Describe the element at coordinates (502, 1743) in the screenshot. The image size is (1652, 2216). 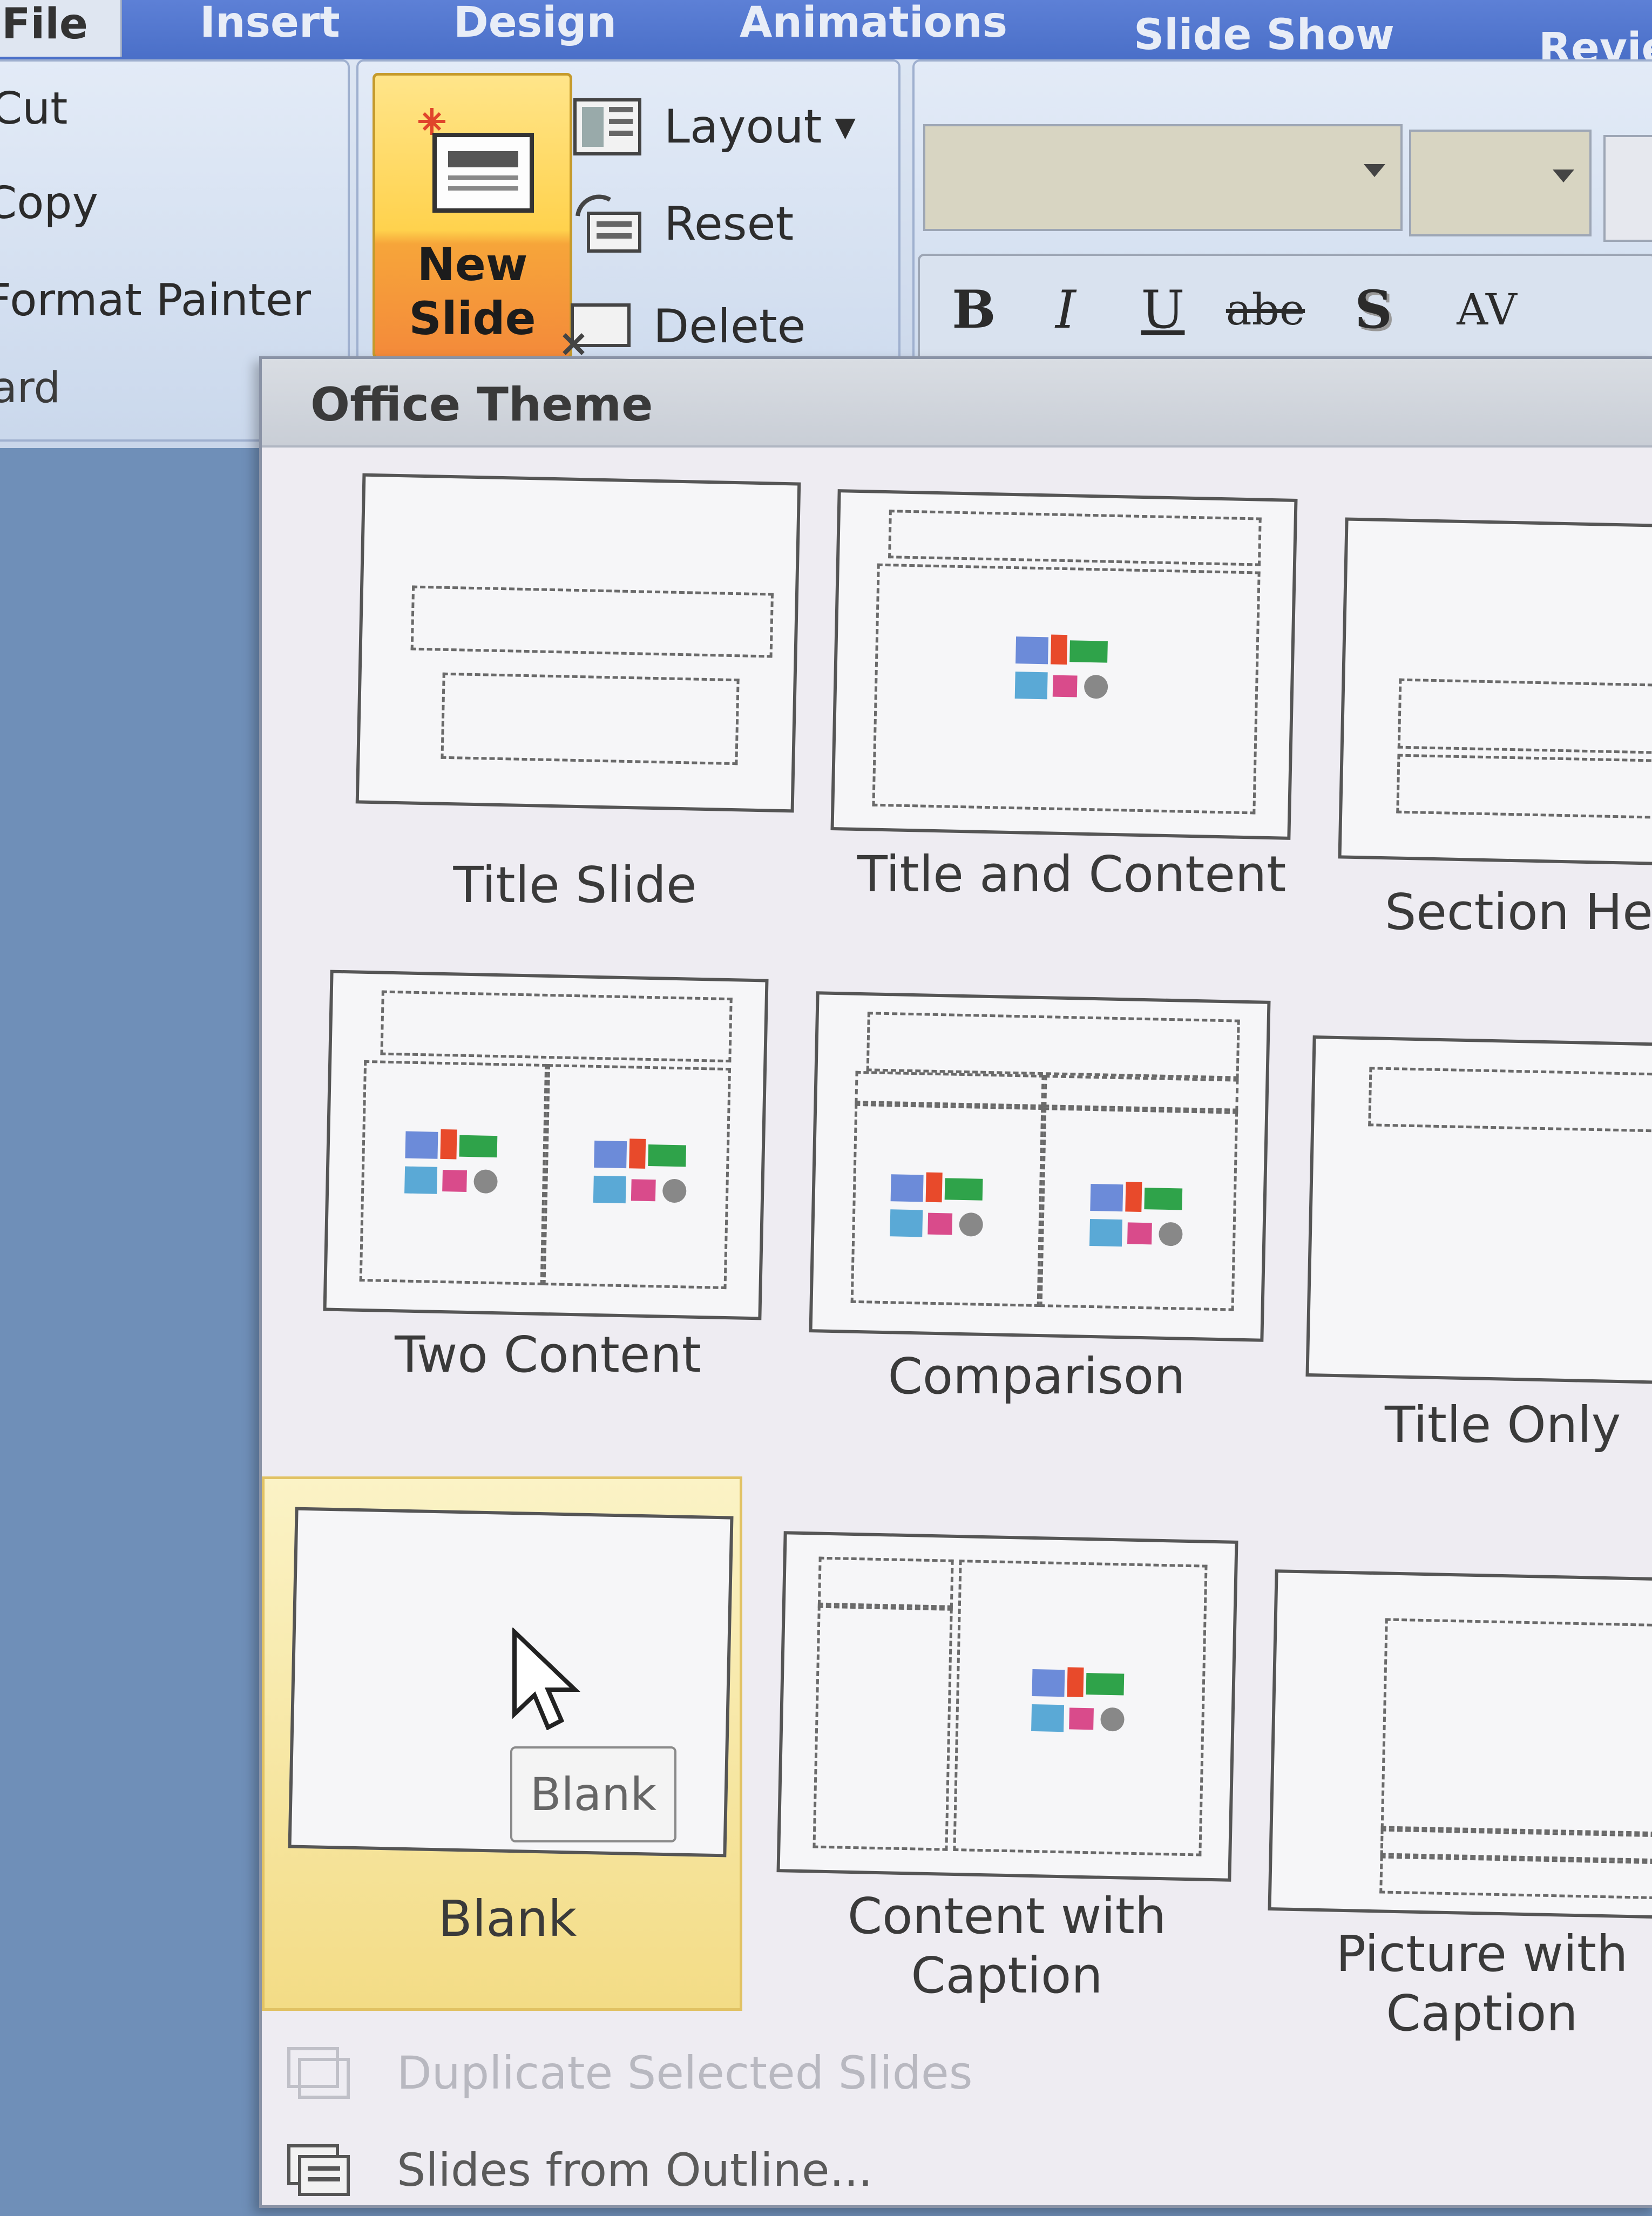
I see `layout-blank: Blank` at that location.